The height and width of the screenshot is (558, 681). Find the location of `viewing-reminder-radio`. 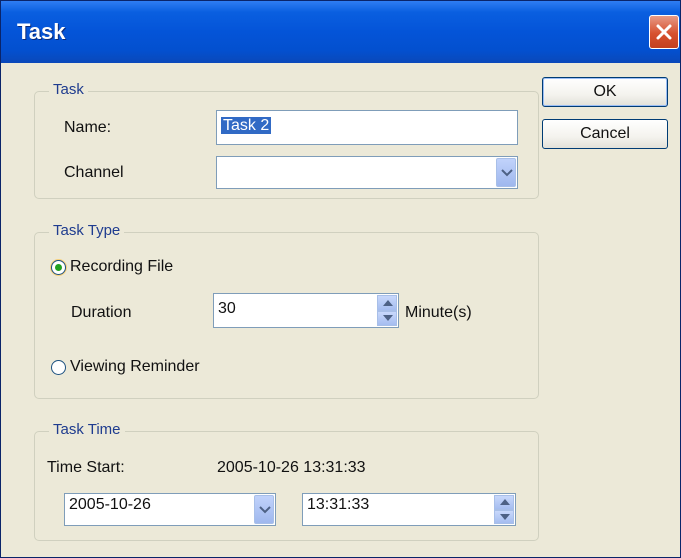

viewing-reminder-radio is located at coordinates (58, 367).